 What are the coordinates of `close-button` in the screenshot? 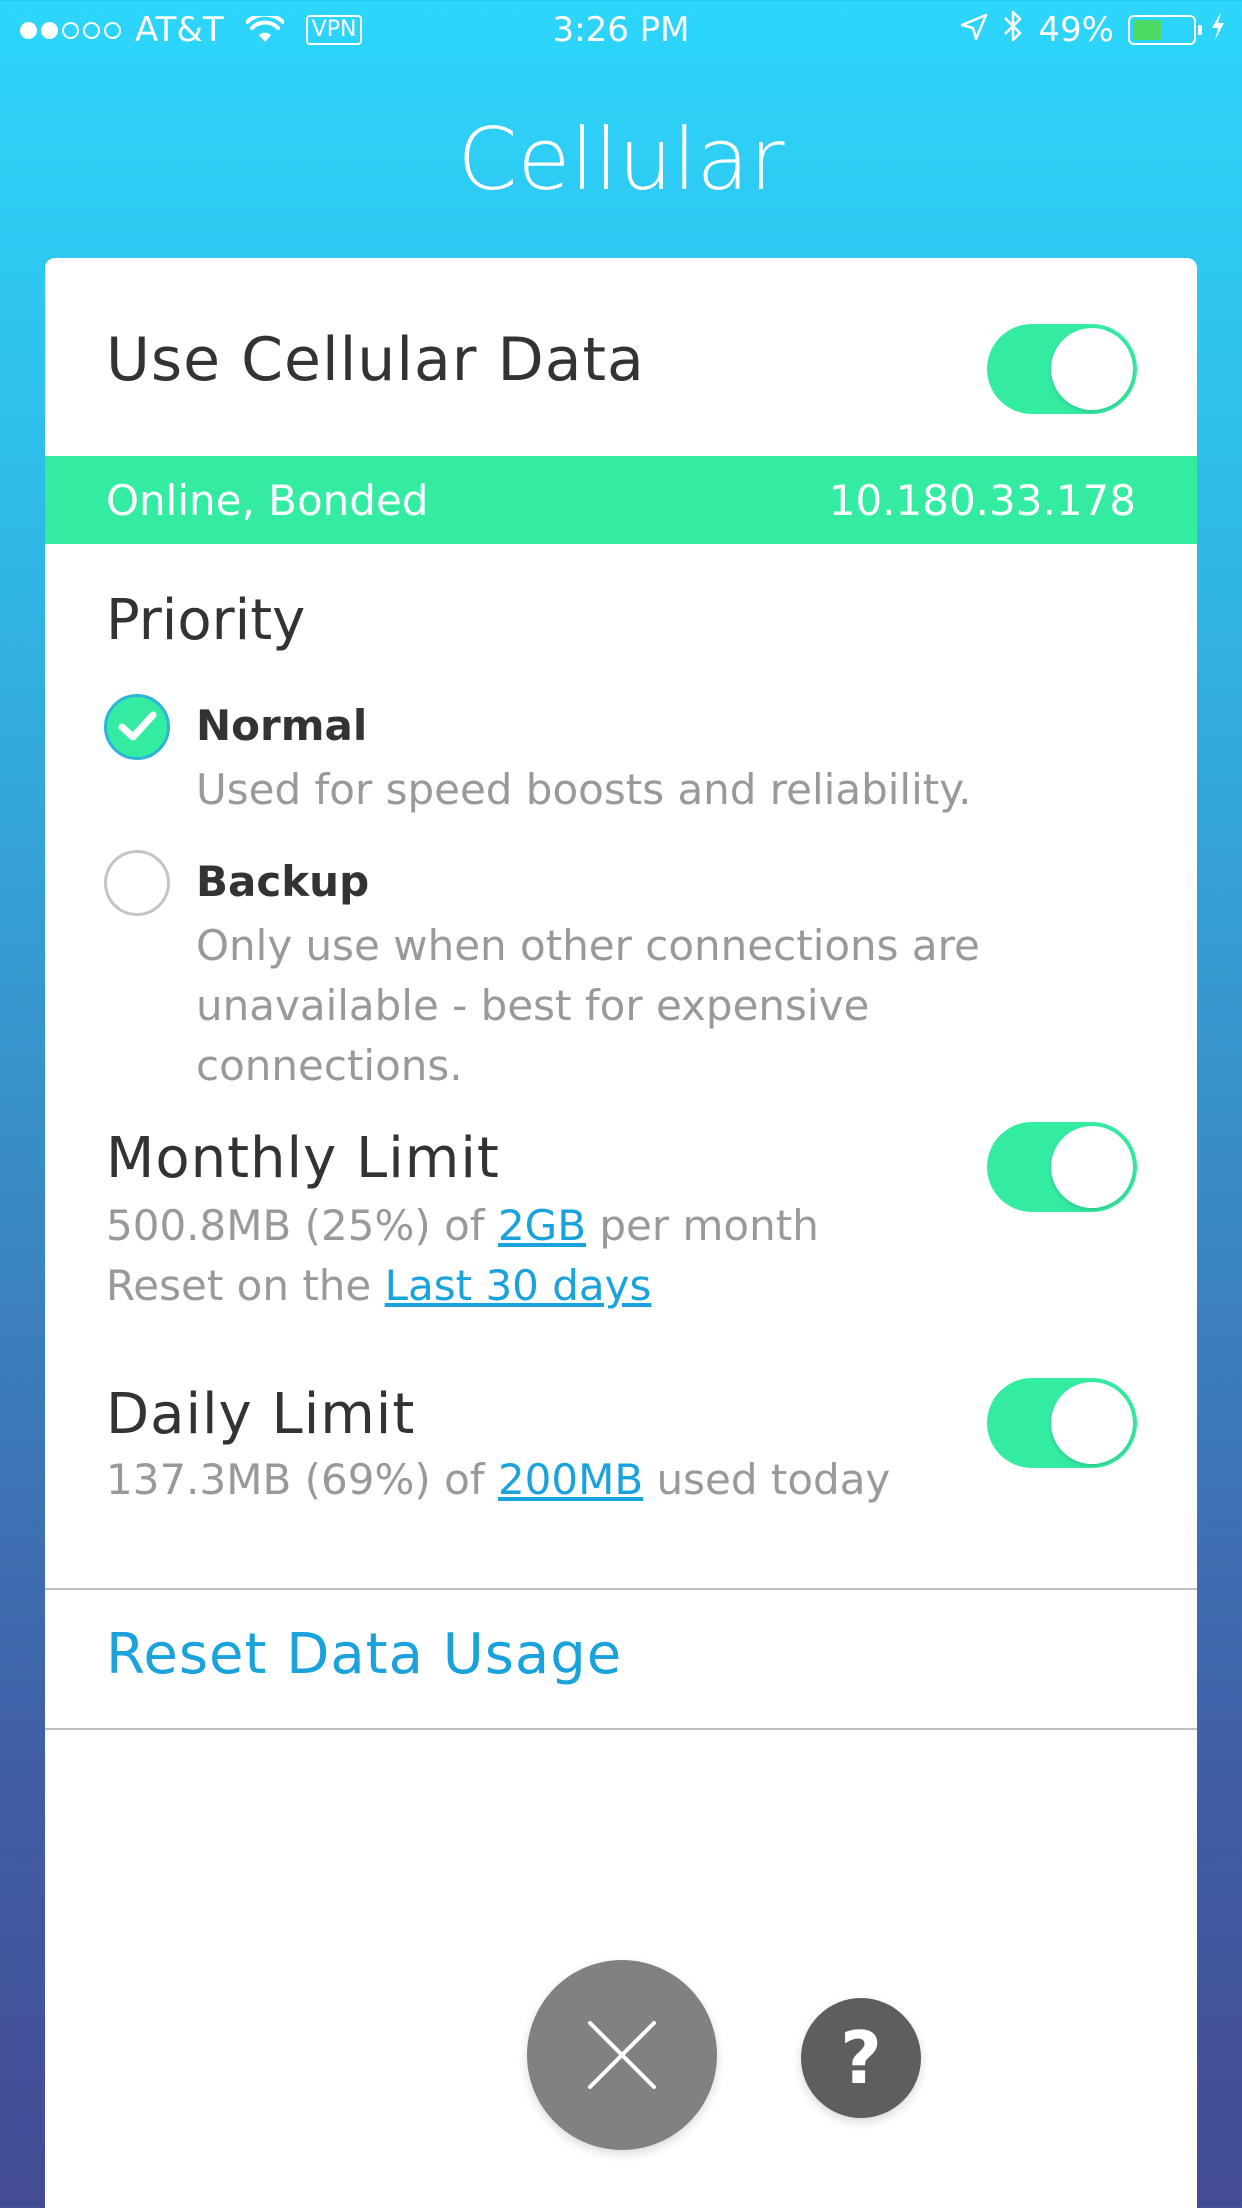 It's located at (622, 2055).